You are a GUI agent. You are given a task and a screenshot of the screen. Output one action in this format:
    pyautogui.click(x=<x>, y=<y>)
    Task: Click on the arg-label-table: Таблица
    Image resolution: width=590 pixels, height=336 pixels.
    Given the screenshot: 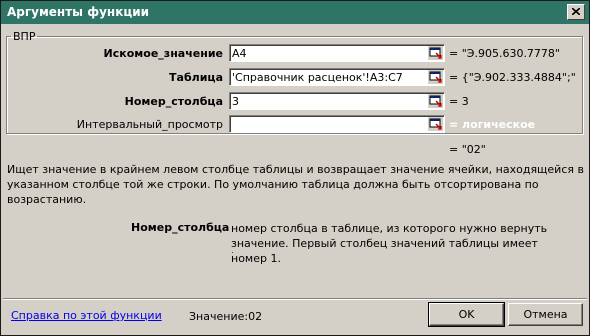 What is the action you would take?
    pyautogui.click(x=196, y=77)
    